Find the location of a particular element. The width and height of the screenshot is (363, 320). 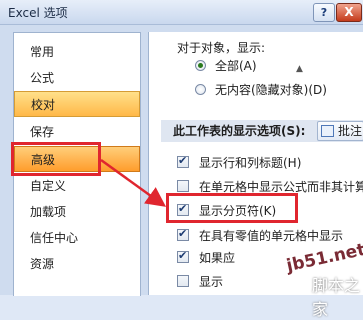

watermark-brand: 脚本之家 is located at coordinates (336, 297).